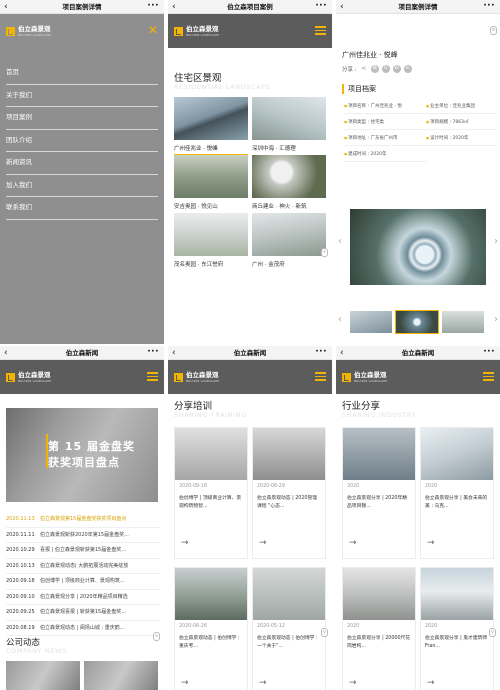  I want to click on project-card: 深圳中海 · 汇德理, so click(289, 126).